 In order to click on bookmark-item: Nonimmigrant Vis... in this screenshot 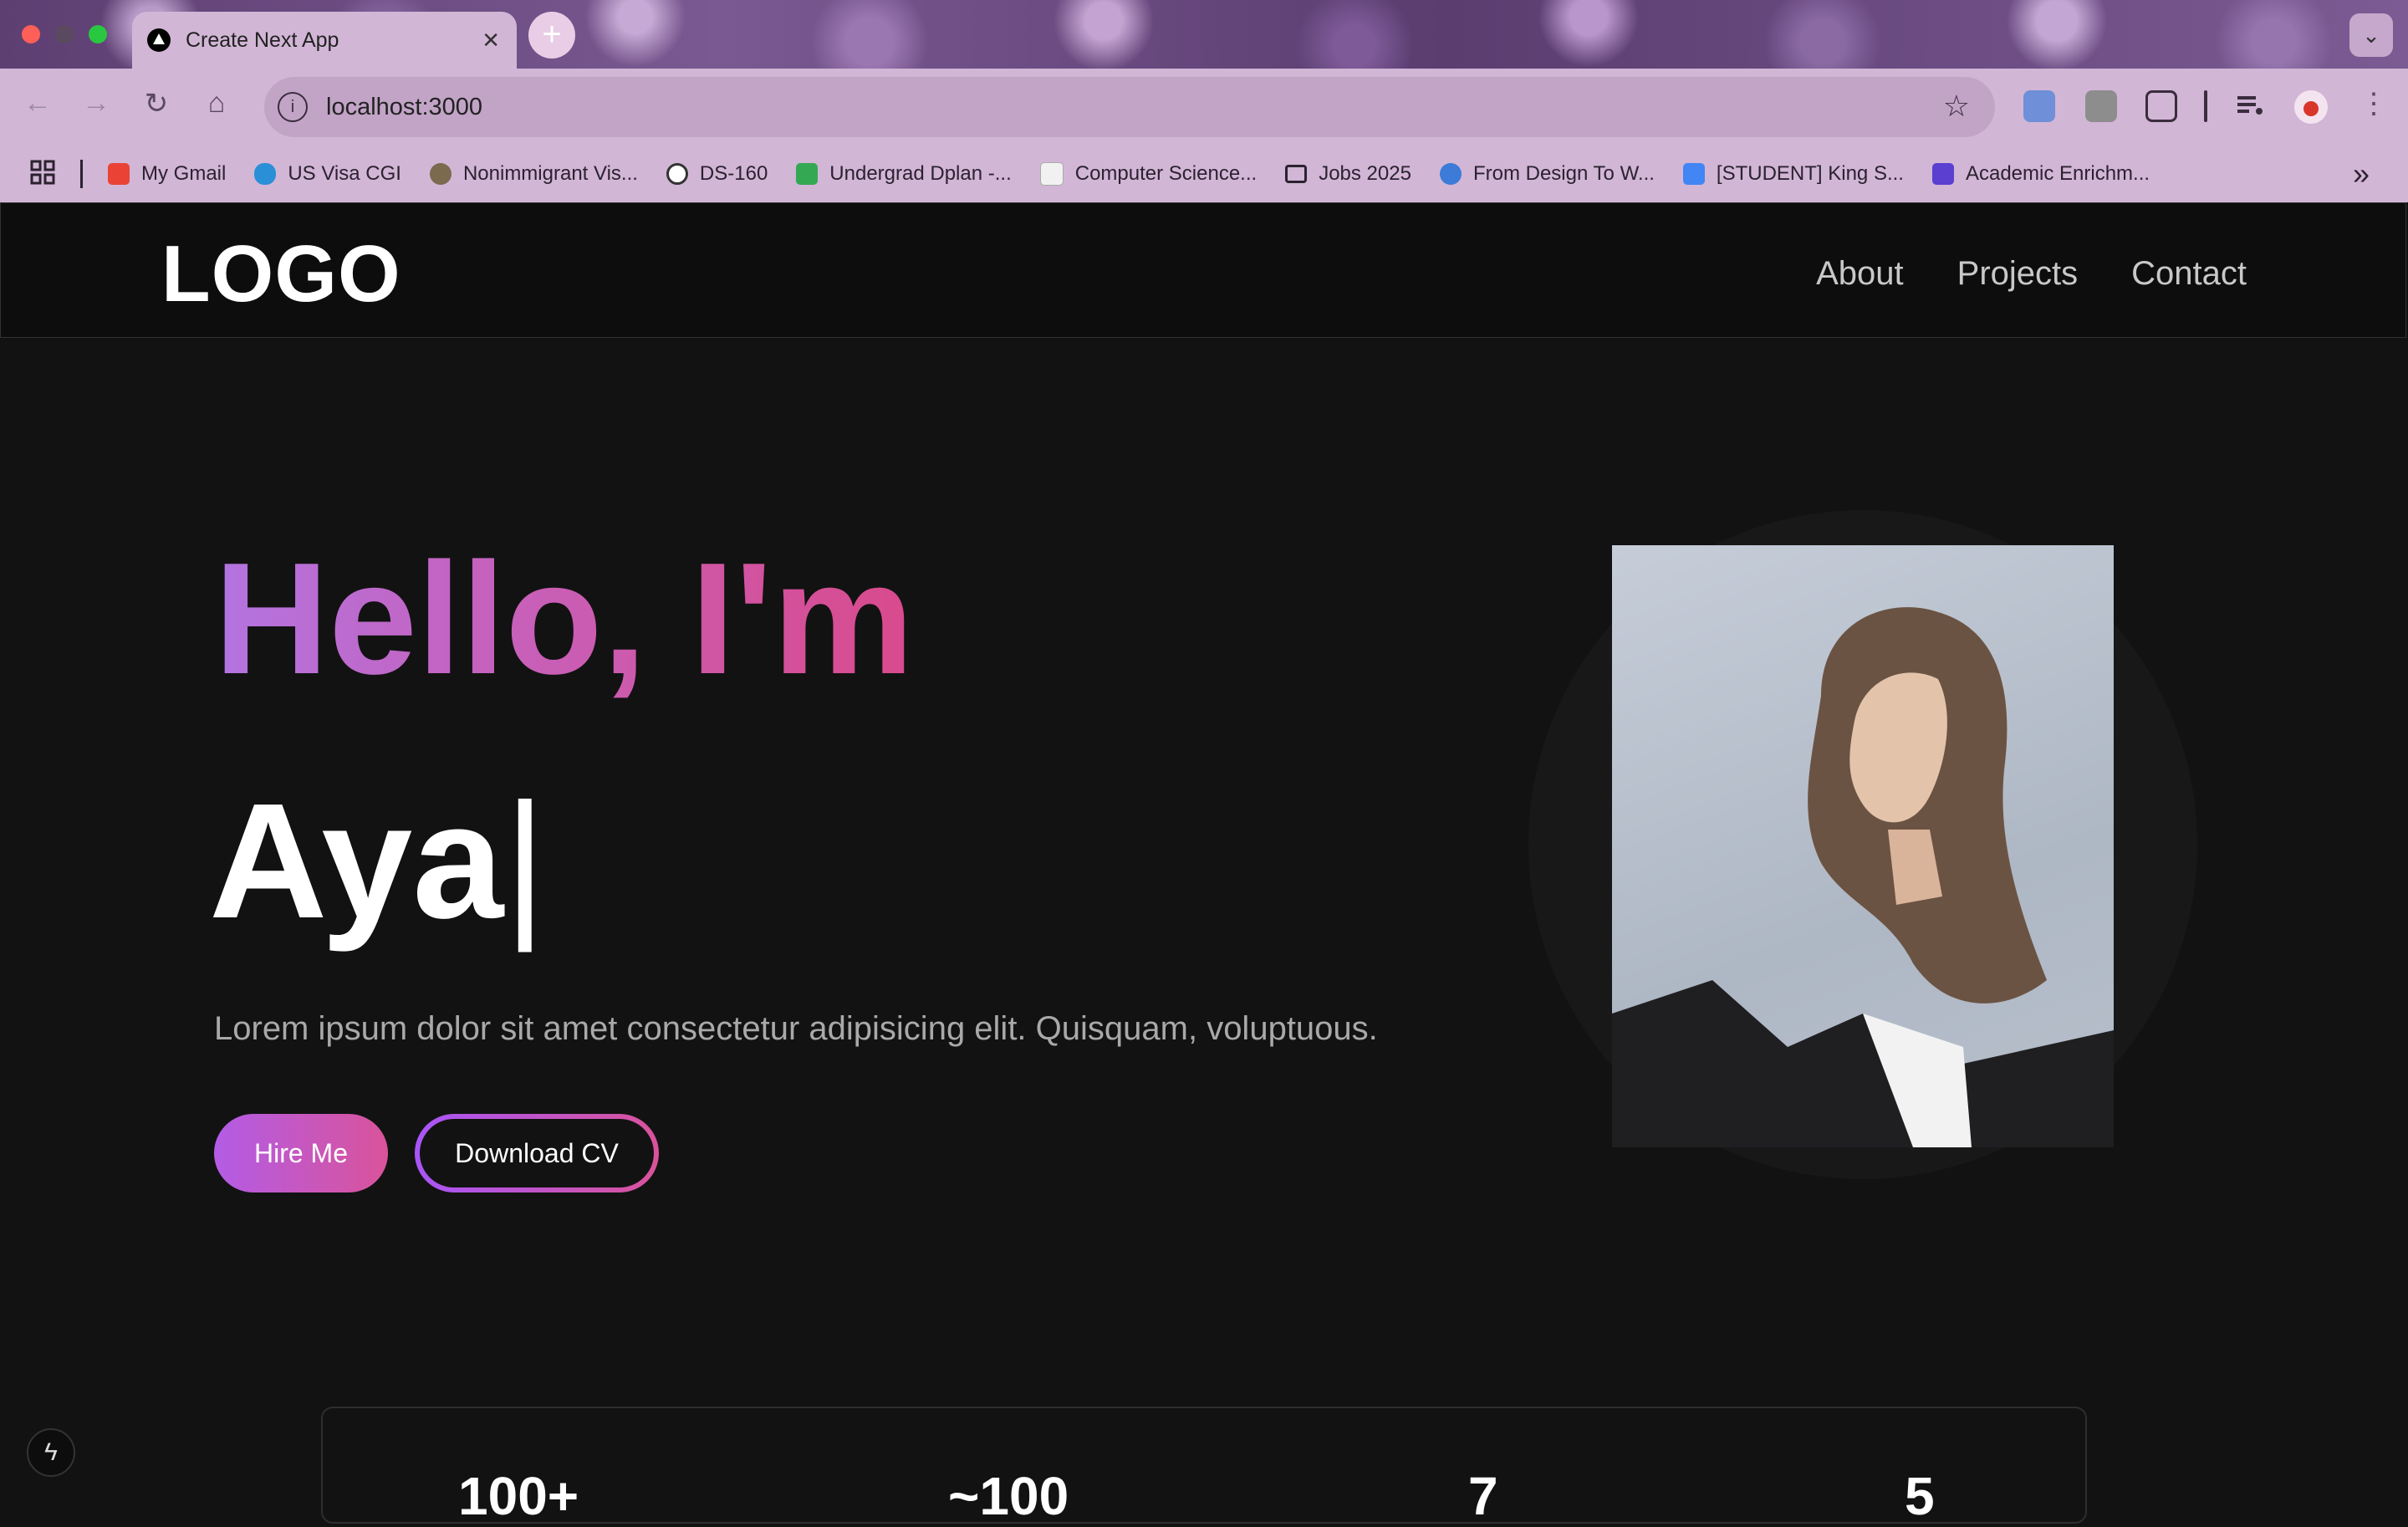, I will do `click(533, 174)`.